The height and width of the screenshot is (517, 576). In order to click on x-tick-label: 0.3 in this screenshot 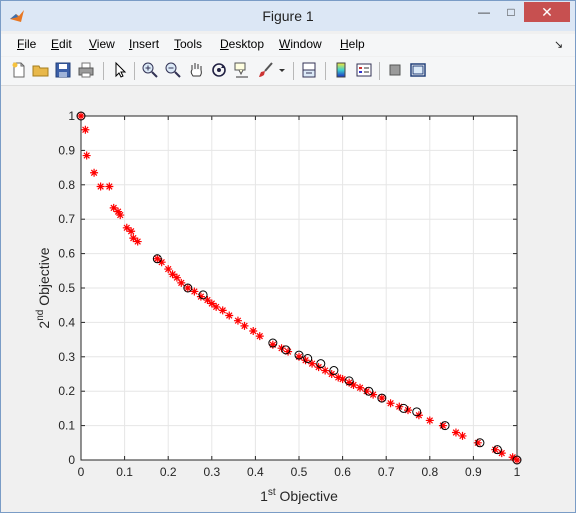, I will do `click(211, 472)`.